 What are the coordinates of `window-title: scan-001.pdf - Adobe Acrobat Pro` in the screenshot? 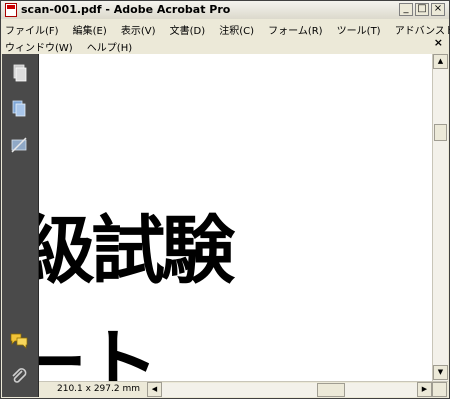 It's located at (126, 9).